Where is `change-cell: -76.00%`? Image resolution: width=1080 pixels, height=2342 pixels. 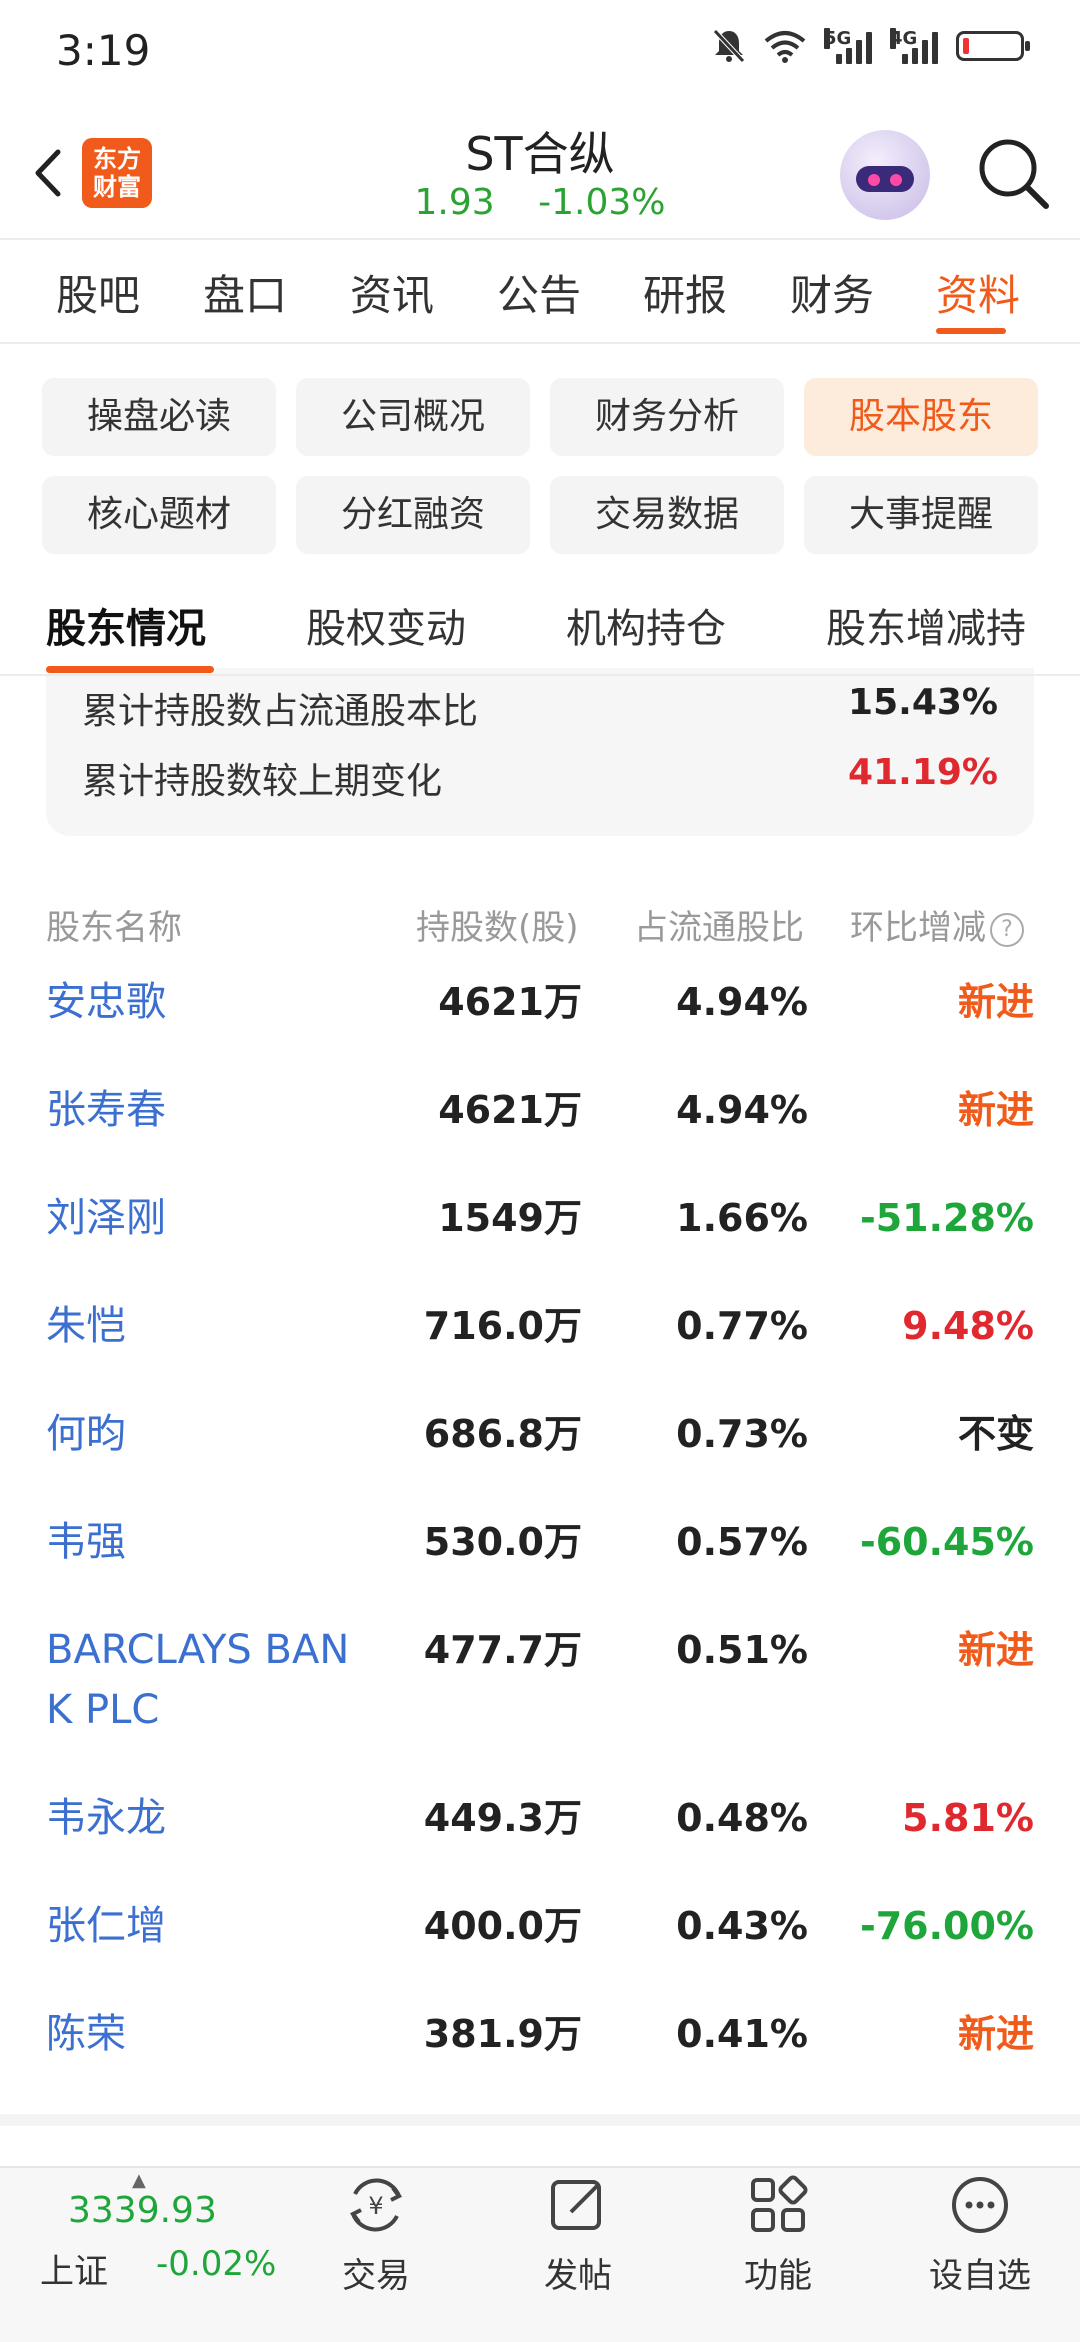
change-cell: -76.00% is located at coordinates (946, 1926).